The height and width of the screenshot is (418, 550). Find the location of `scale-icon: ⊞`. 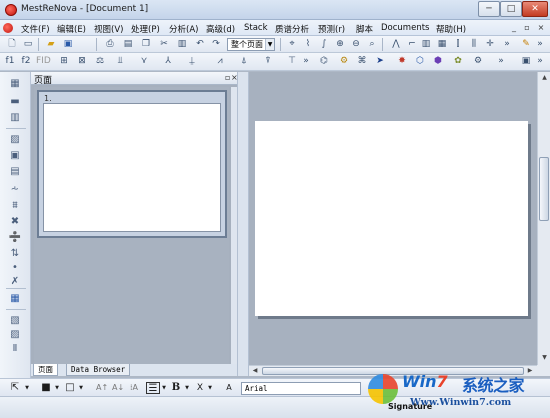

scale-icon: ⊞ is located at coordinates (64, 61).